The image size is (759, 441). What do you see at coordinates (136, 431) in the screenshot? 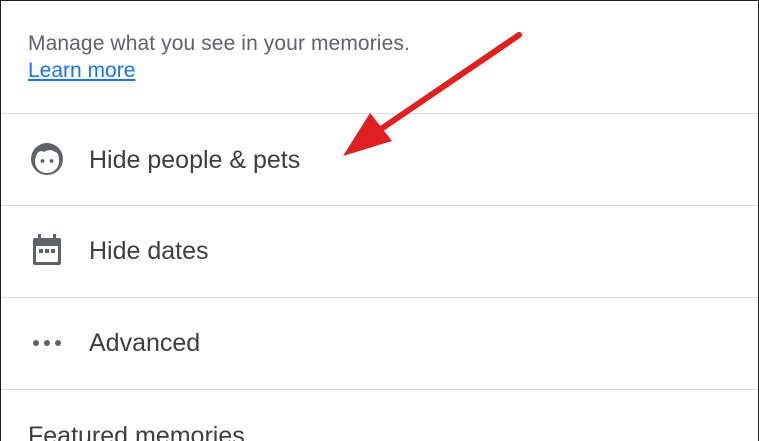
I see `featured-memories-heading: Featured memories` at bounding box center [136, 431].